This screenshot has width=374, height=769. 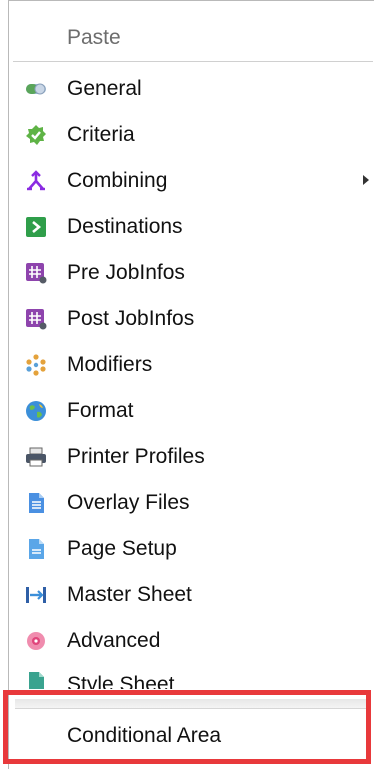 I want to click on menu-item-master-sheet: Master Sheet, so click(x=191, y=595).